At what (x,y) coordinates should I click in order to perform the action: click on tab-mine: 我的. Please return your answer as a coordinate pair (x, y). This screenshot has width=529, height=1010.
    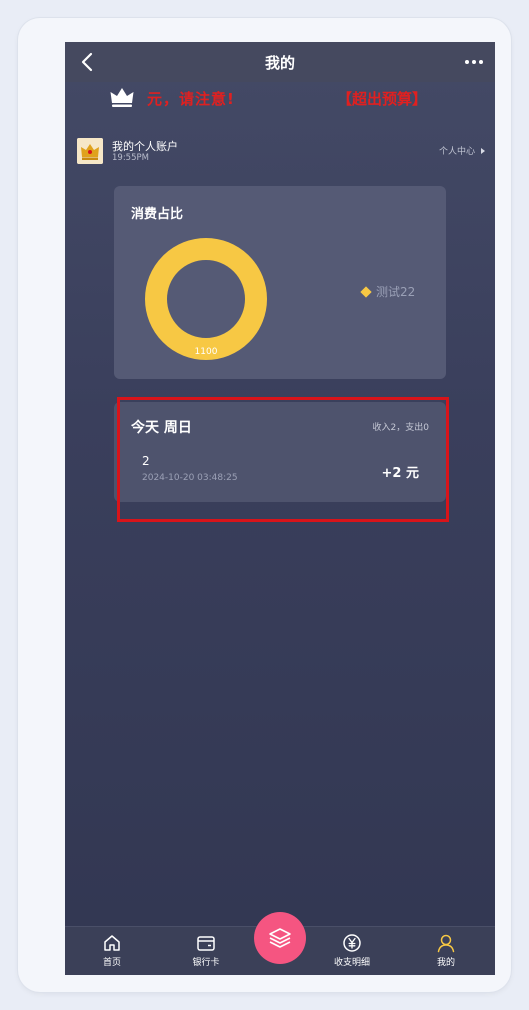
    Looking at the image, I should click on (446, 951).